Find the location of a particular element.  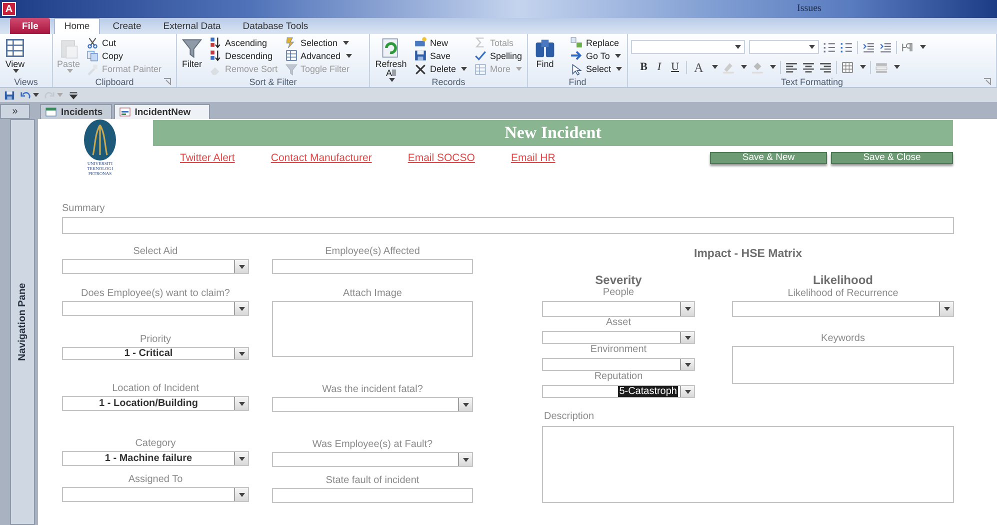

document-tab: Incidents is located at coordinates (76, 111).